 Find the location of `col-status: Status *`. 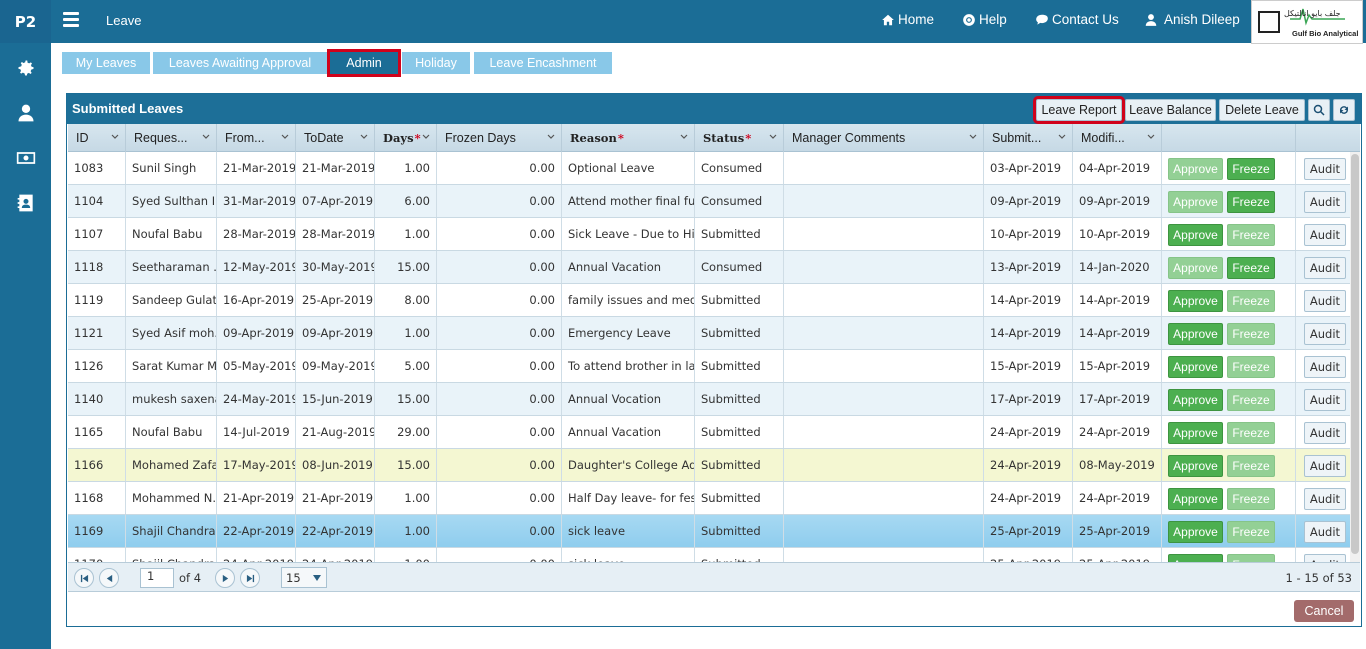

col-status: Status * is located at coordinates (739, 138).